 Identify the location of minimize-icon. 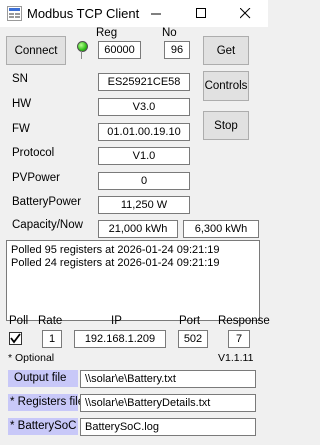
(156, 14).